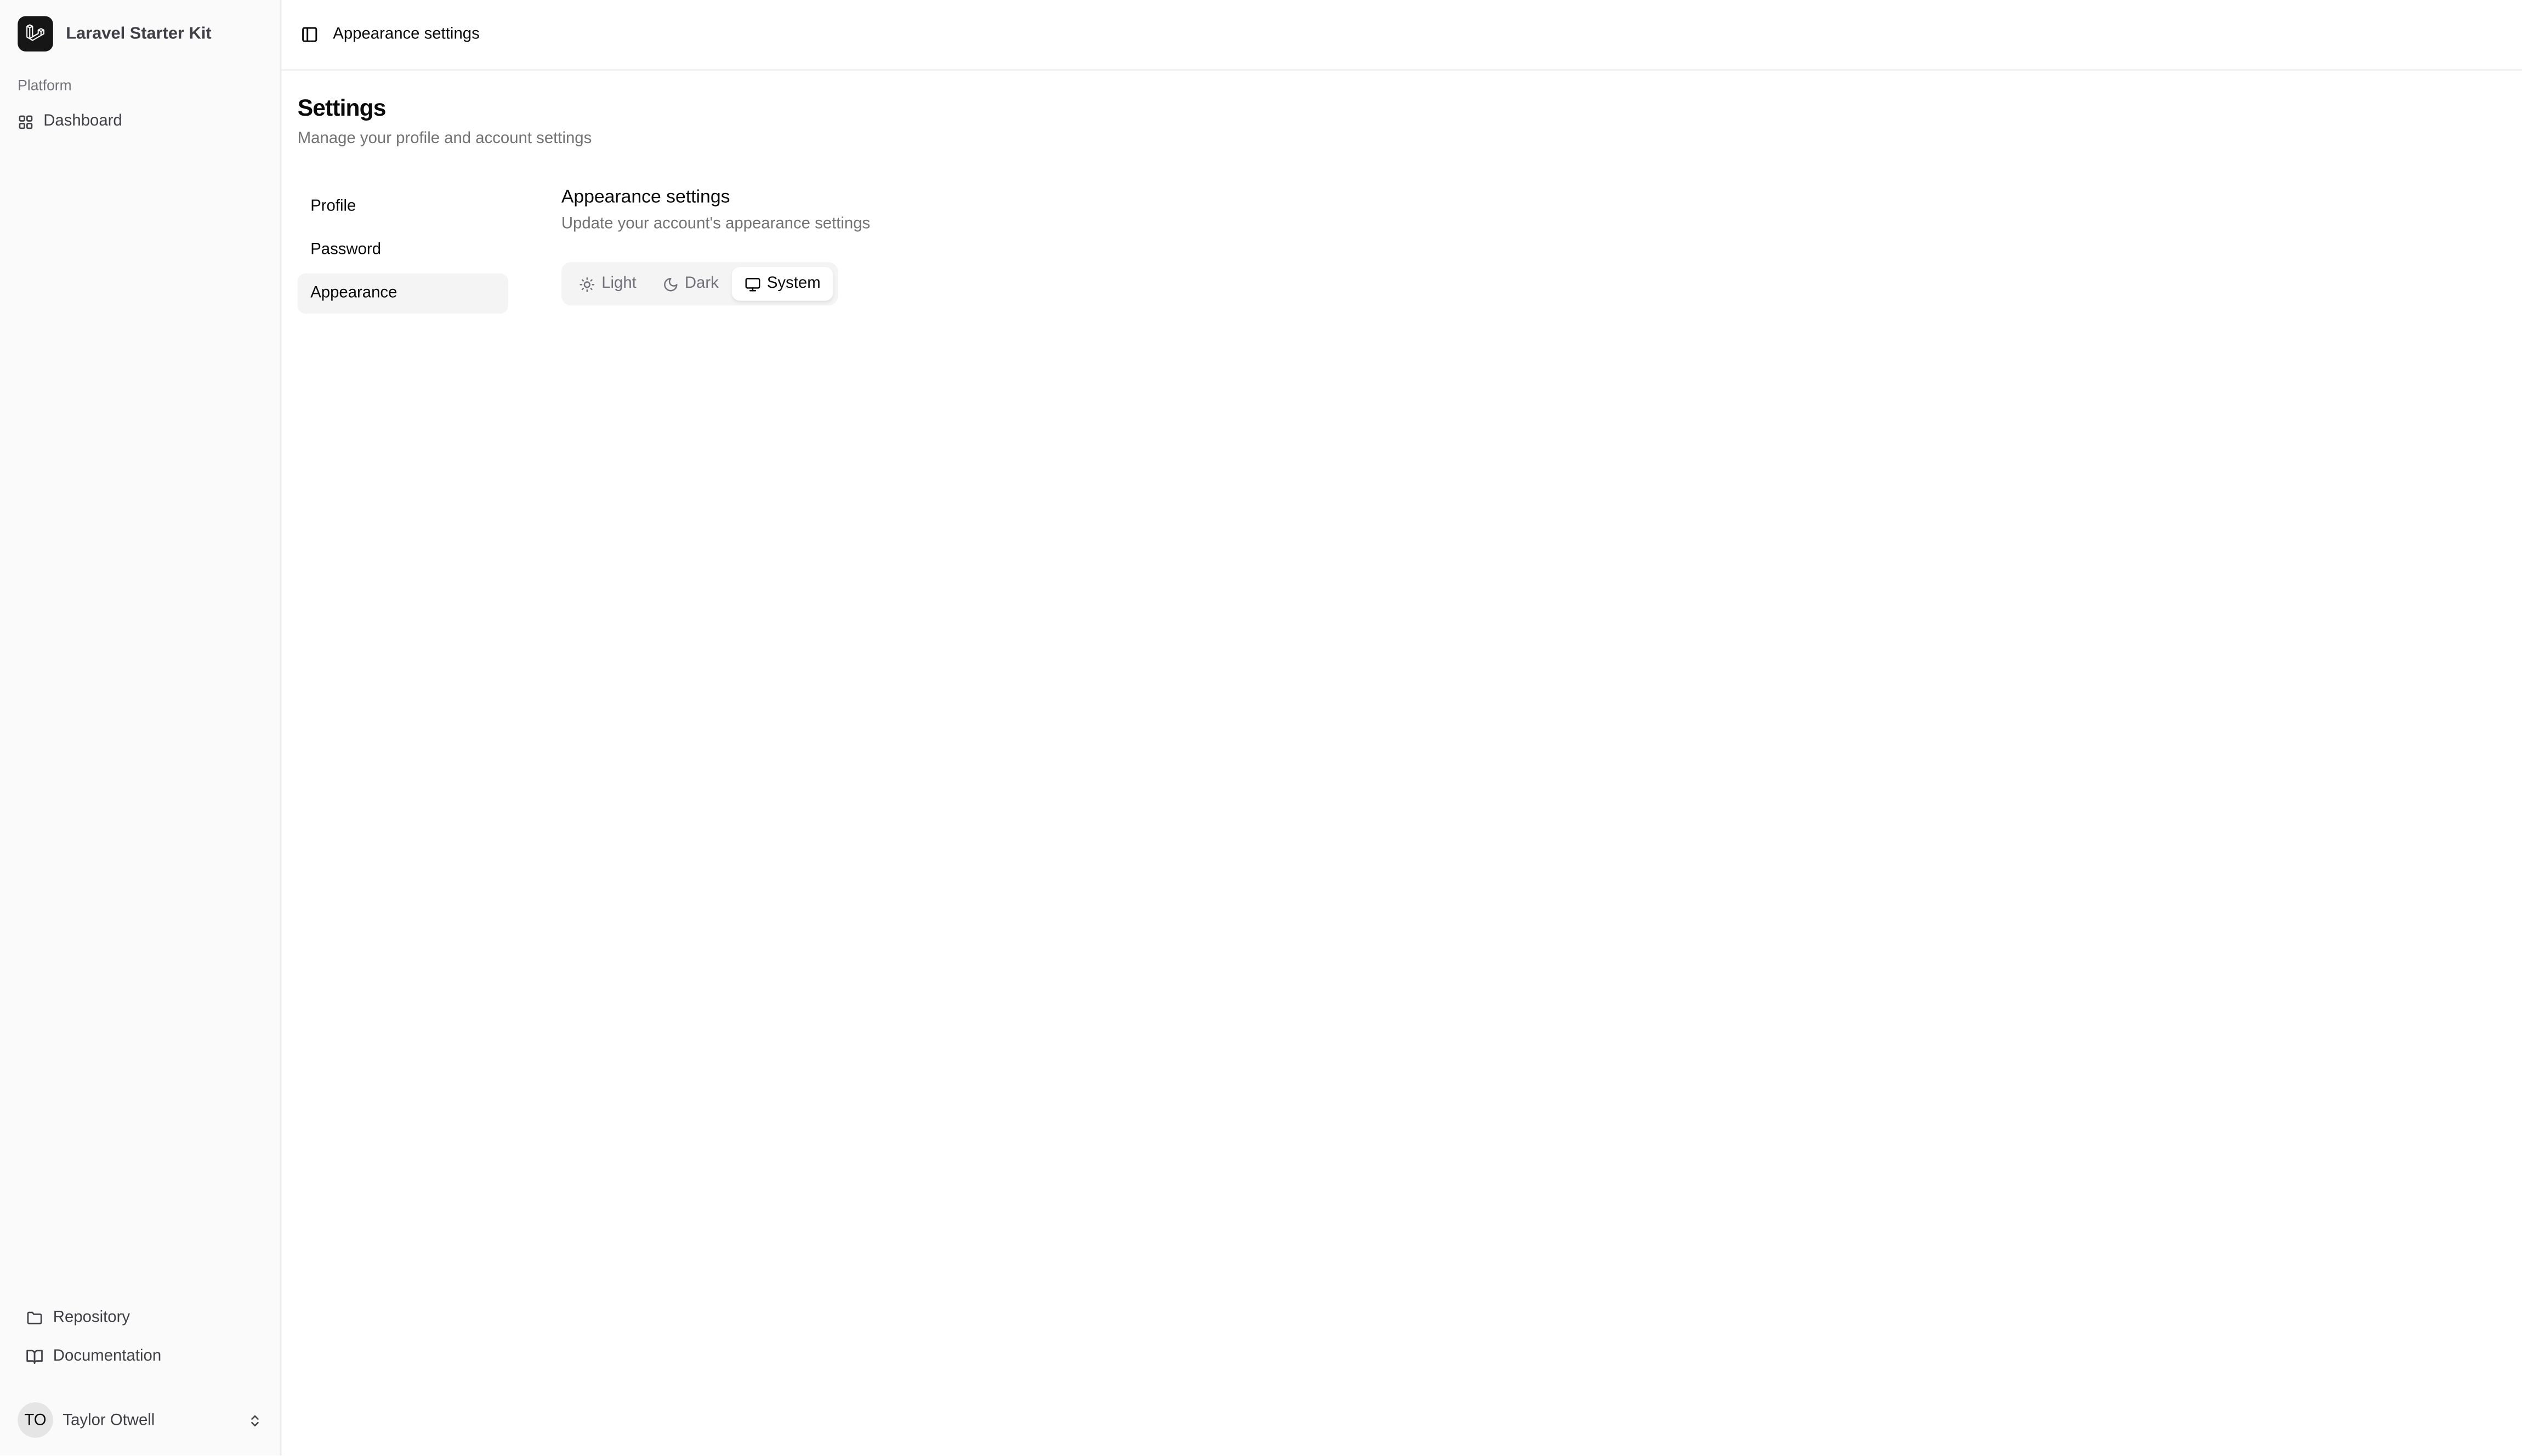 The image size is (2522, 1456). I want to click on settings-nav: Profile Password Appearance, so click(403, 252).